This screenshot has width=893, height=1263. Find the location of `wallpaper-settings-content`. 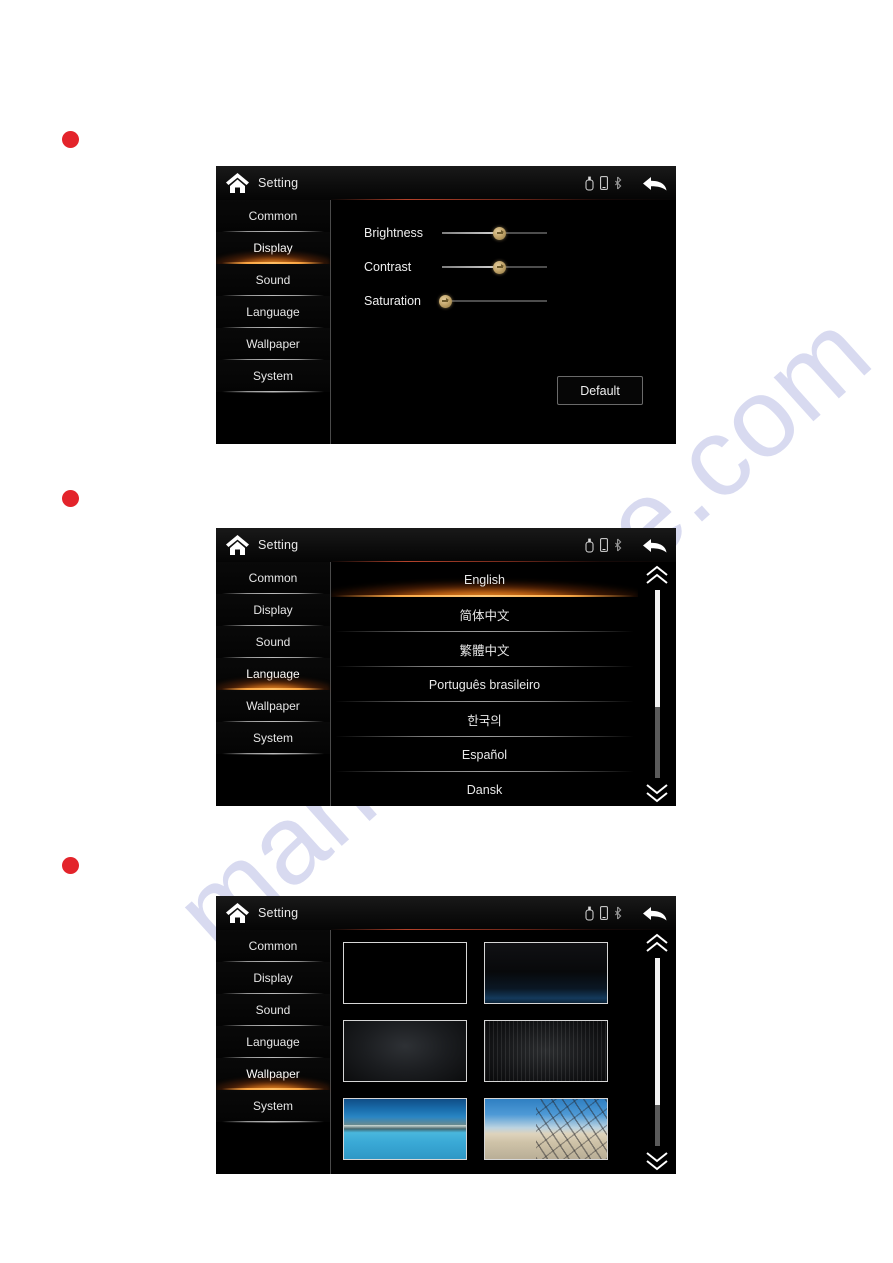

wallpaper-settings-content is located at coordinates (503, 1052).